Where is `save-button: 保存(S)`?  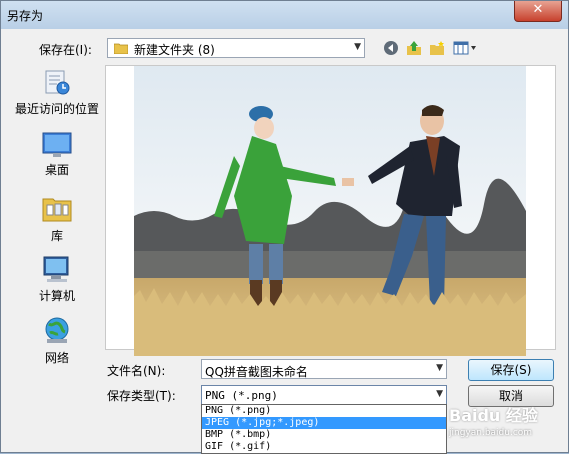
save-button: 保存(S) is located at coordinates (511, 370).